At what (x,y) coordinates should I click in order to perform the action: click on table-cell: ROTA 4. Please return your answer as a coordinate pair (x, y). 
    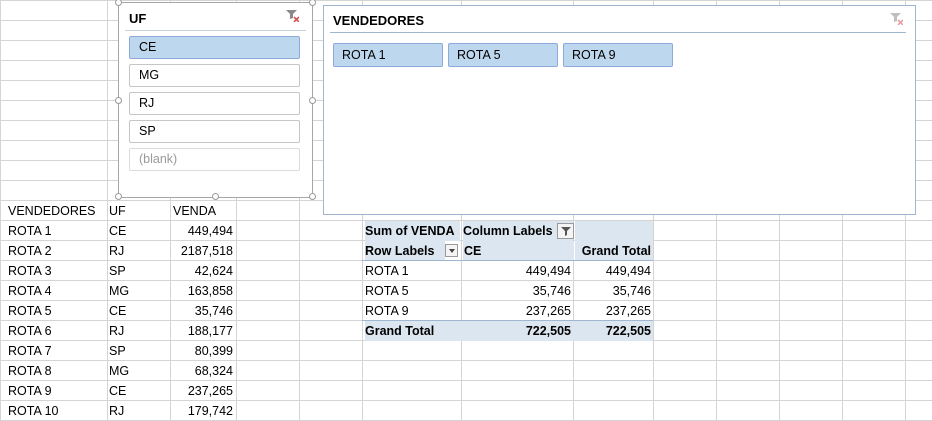
    Looking at the image, I should click on (30, 291).